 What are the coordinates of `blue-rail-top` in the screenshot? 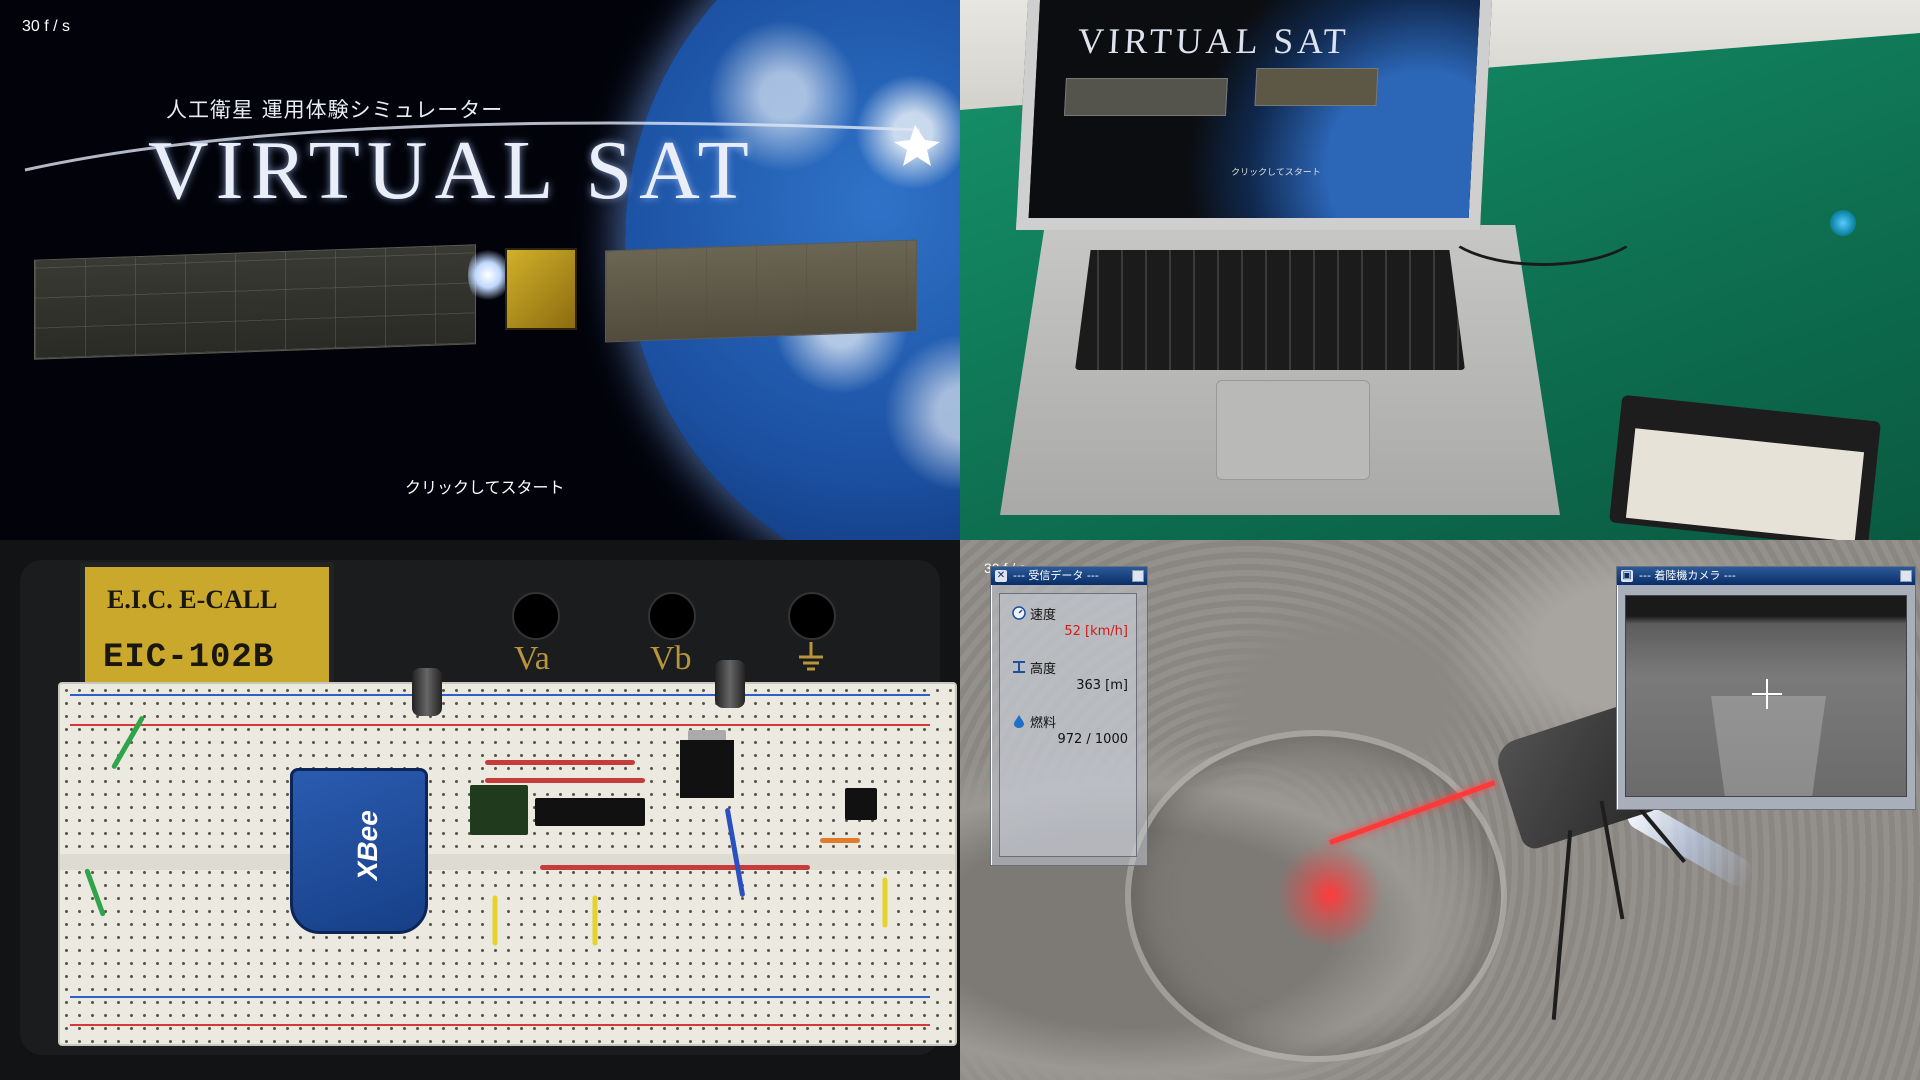 It's located at (500, 695).